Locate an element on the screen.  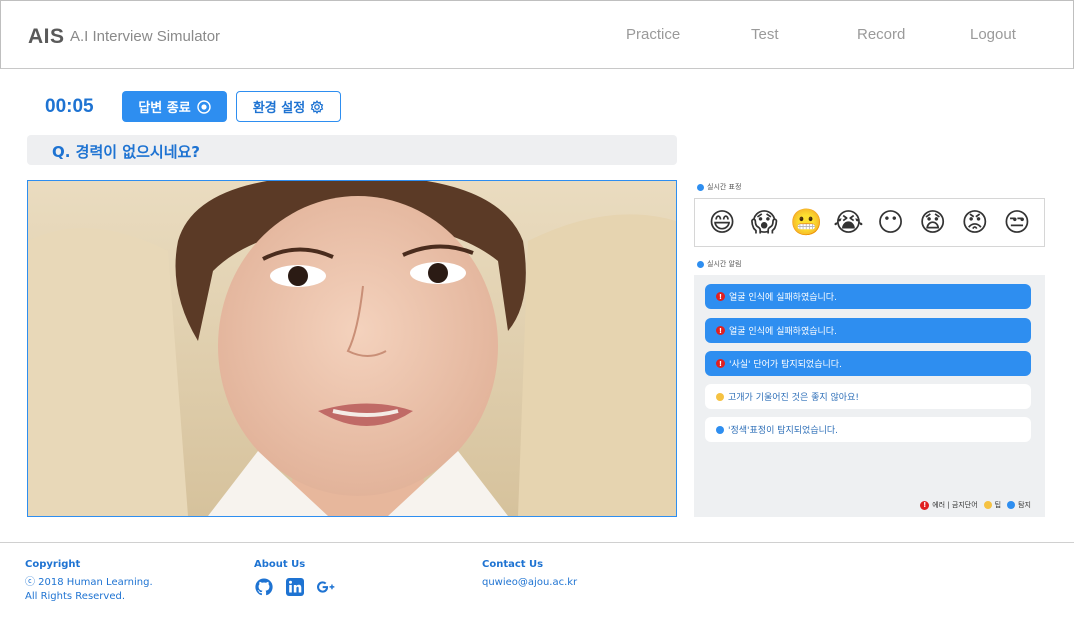
footer-copyright-title: Copyright is located at coordinates (53, 564).